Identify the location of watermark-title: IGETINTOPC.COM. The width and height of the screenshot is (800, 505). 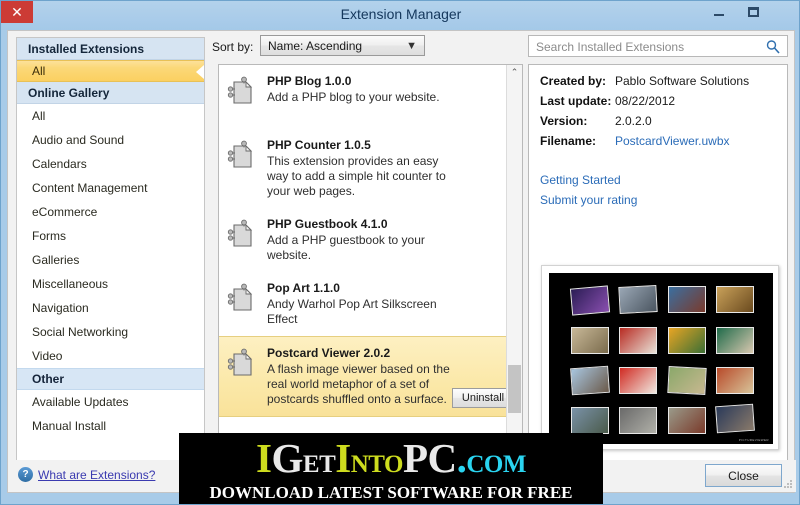
(391, 458).